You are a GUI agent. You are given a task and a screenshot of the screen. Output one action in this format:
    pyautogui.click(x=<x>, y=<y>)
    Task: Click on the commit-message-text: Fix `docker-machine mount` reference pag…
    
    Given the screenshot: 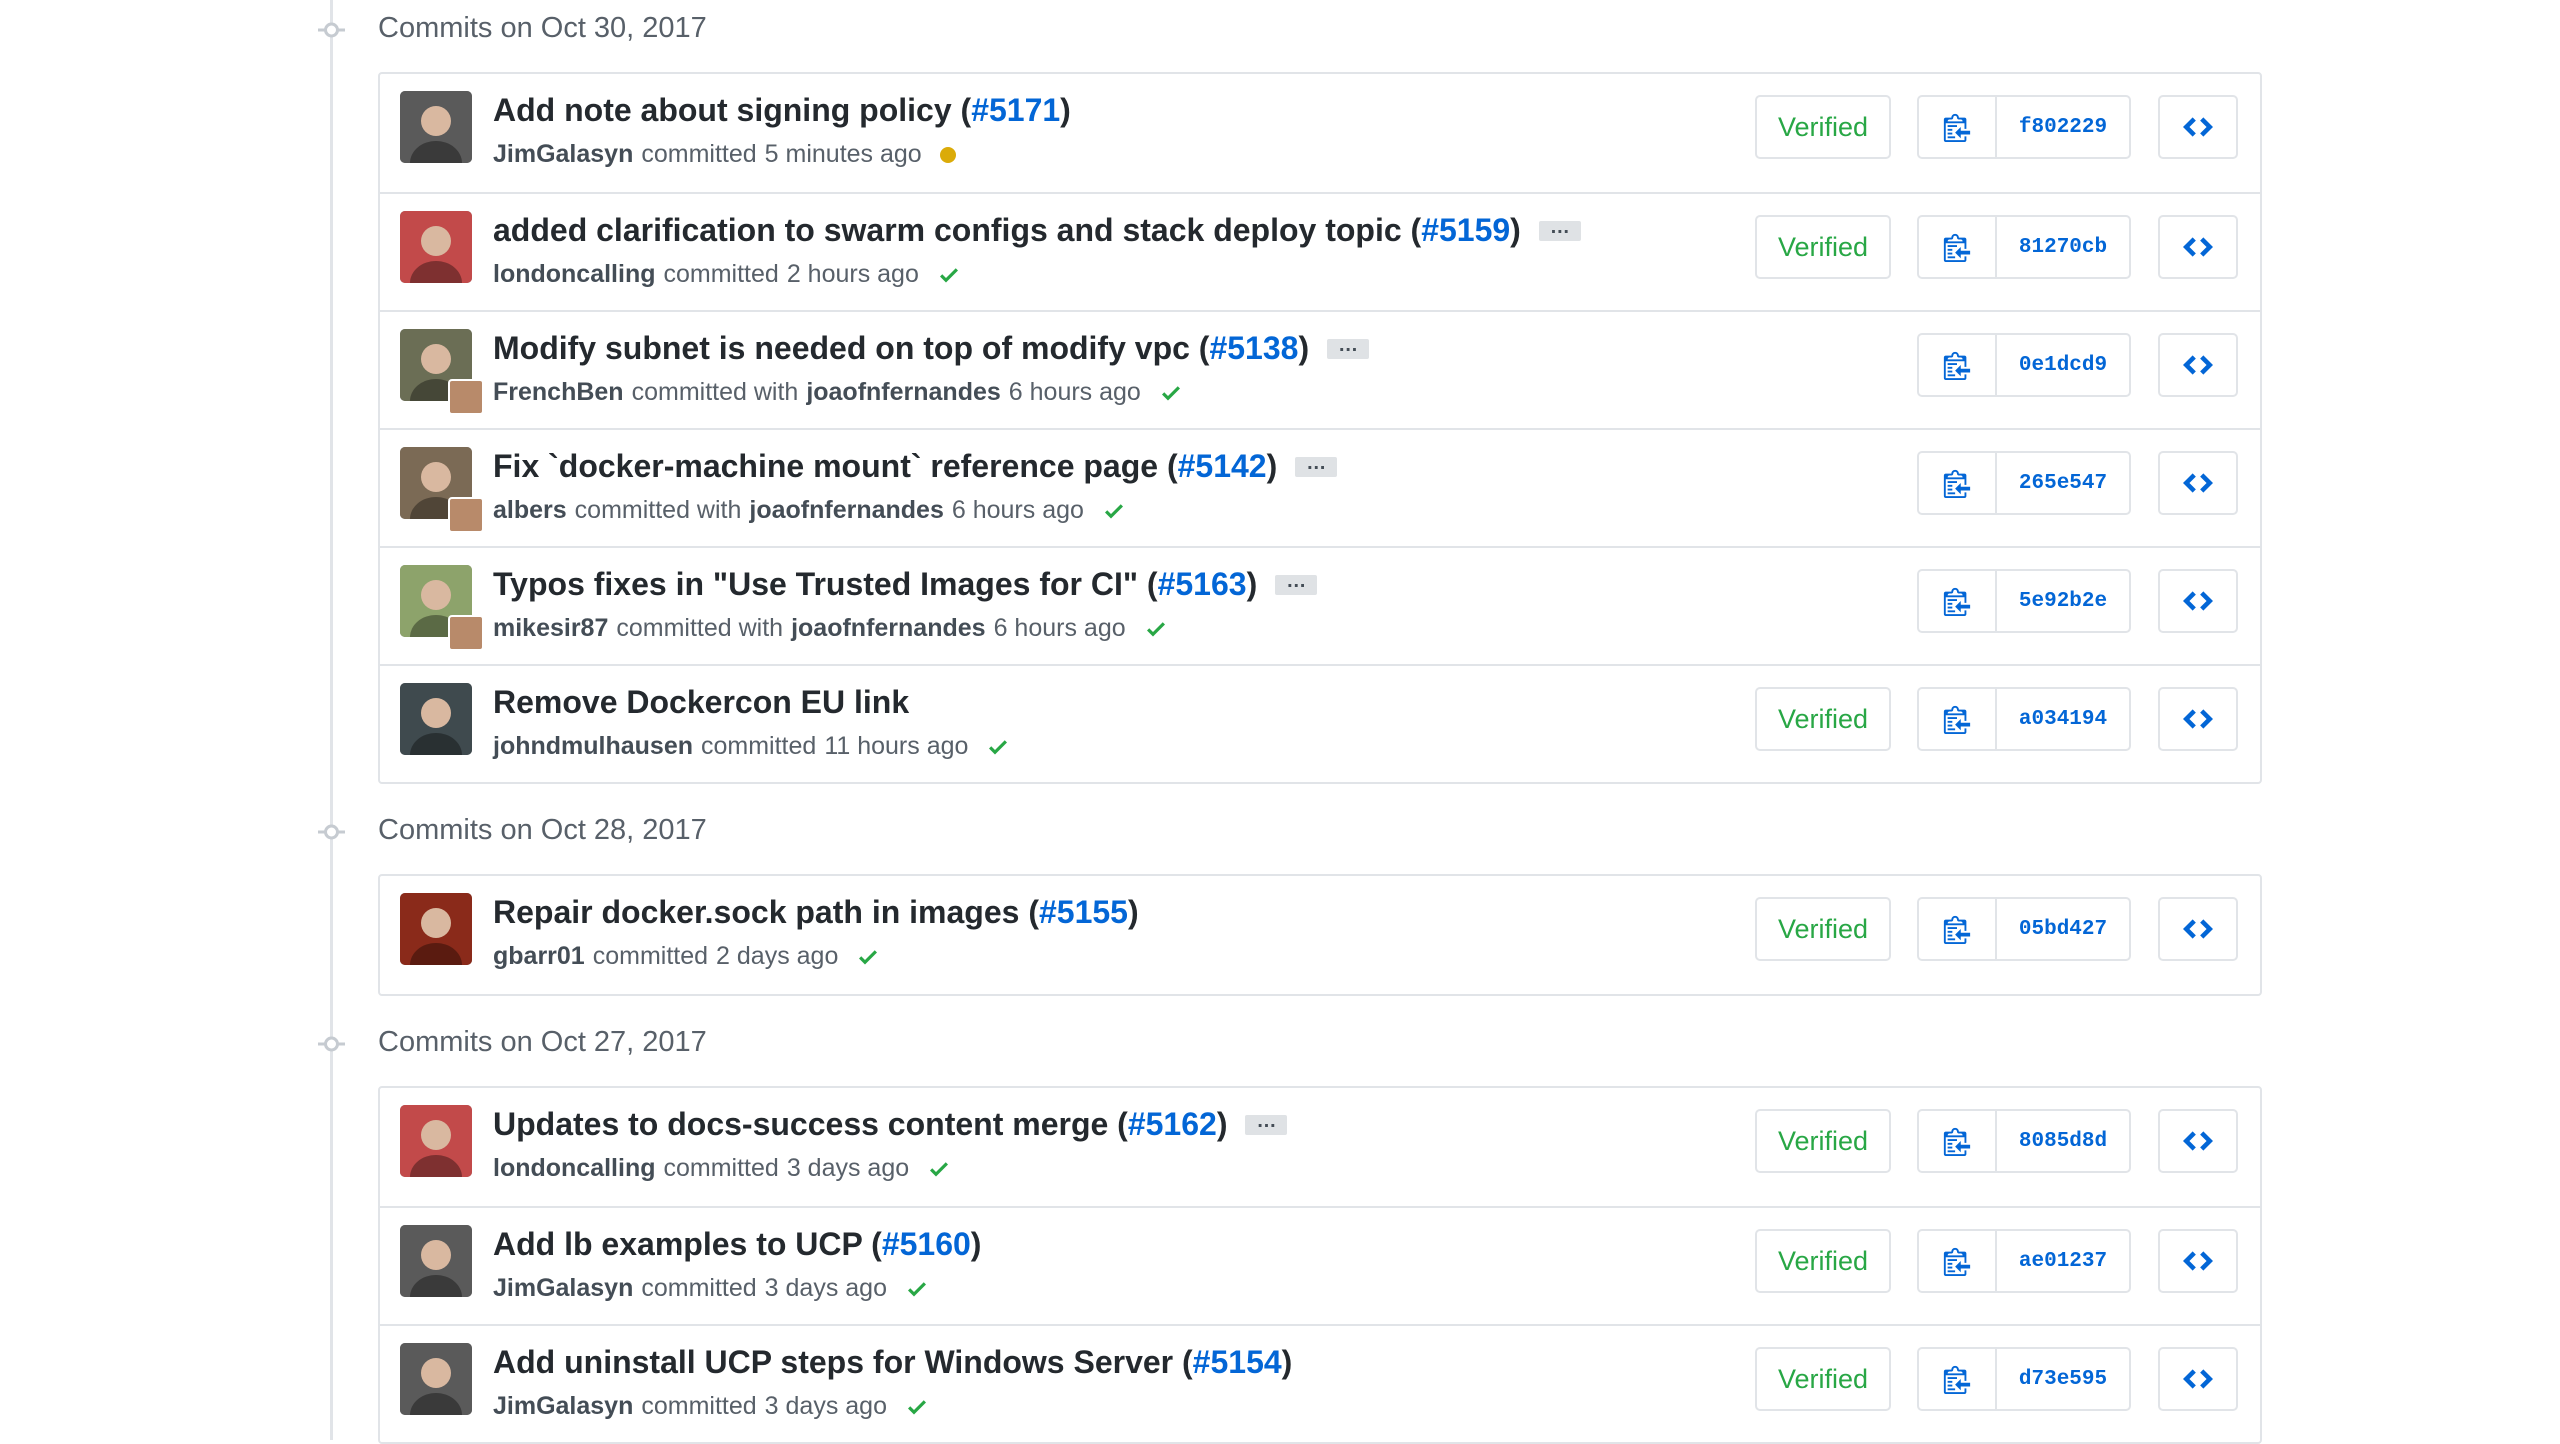 What is the action you would take?
    pyautogui.click(x=835, y=466)
    